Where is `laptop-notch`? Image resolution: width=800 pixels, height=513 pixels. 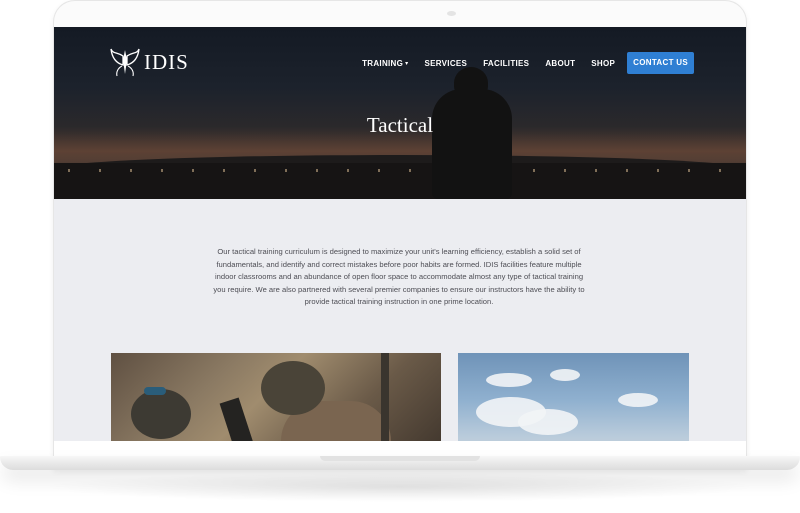
laptop-notch is located at coordinates (400, 458).